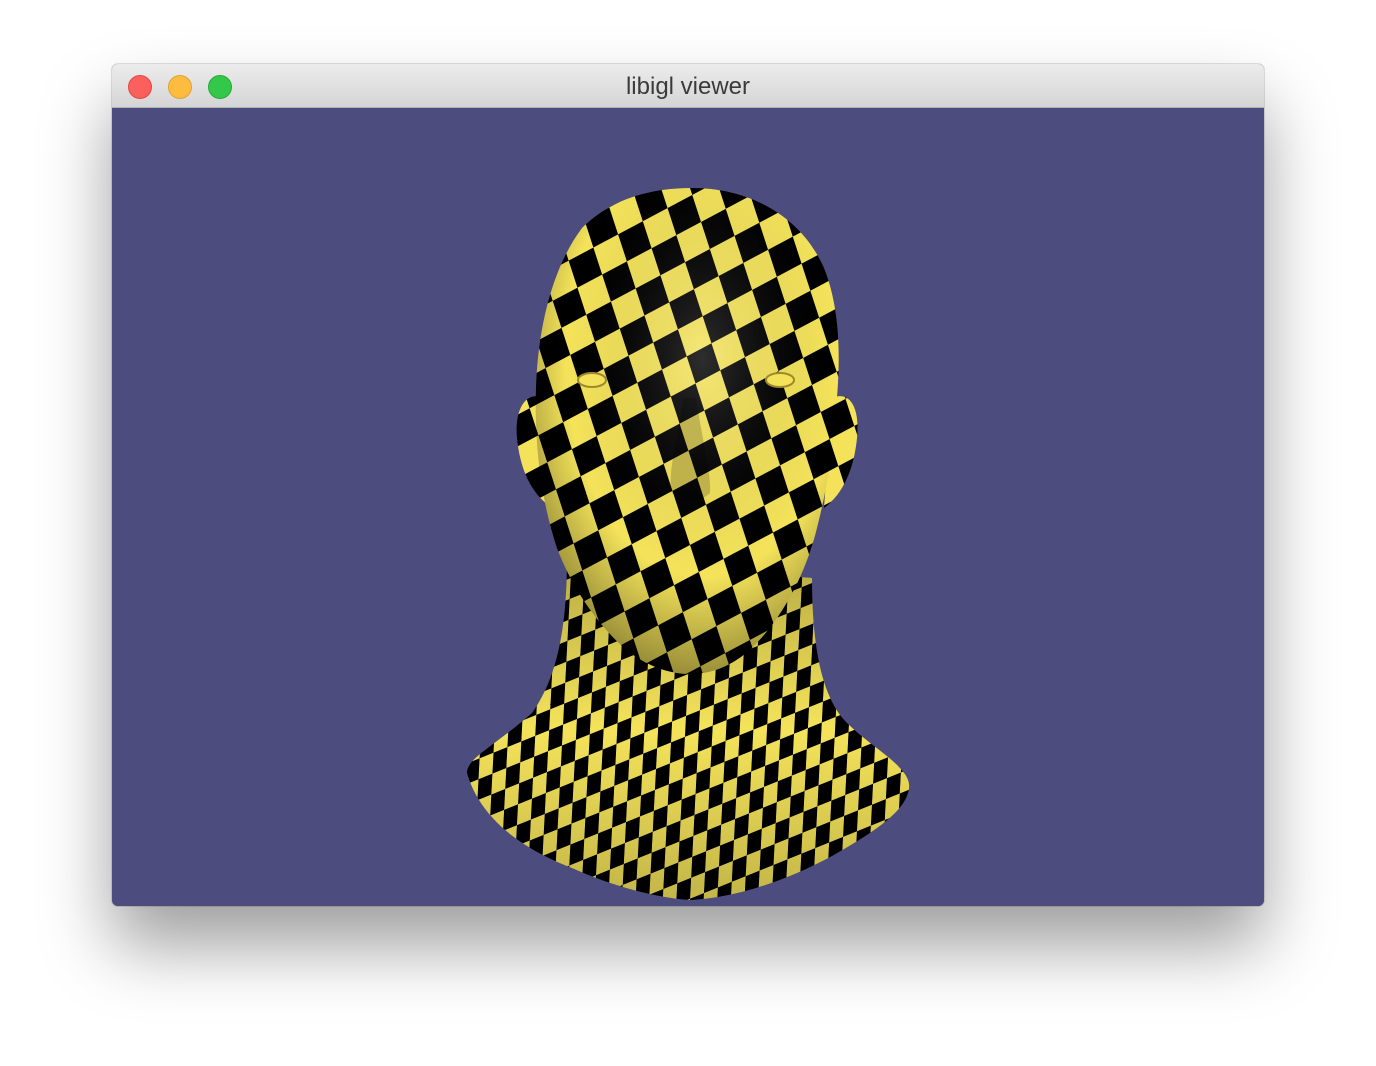 This screenshot has height=1066, width=1376. What do you see at coordinates (592, 380) in the screenshot?
I see `left-eye` at bounding box center [592, 380].